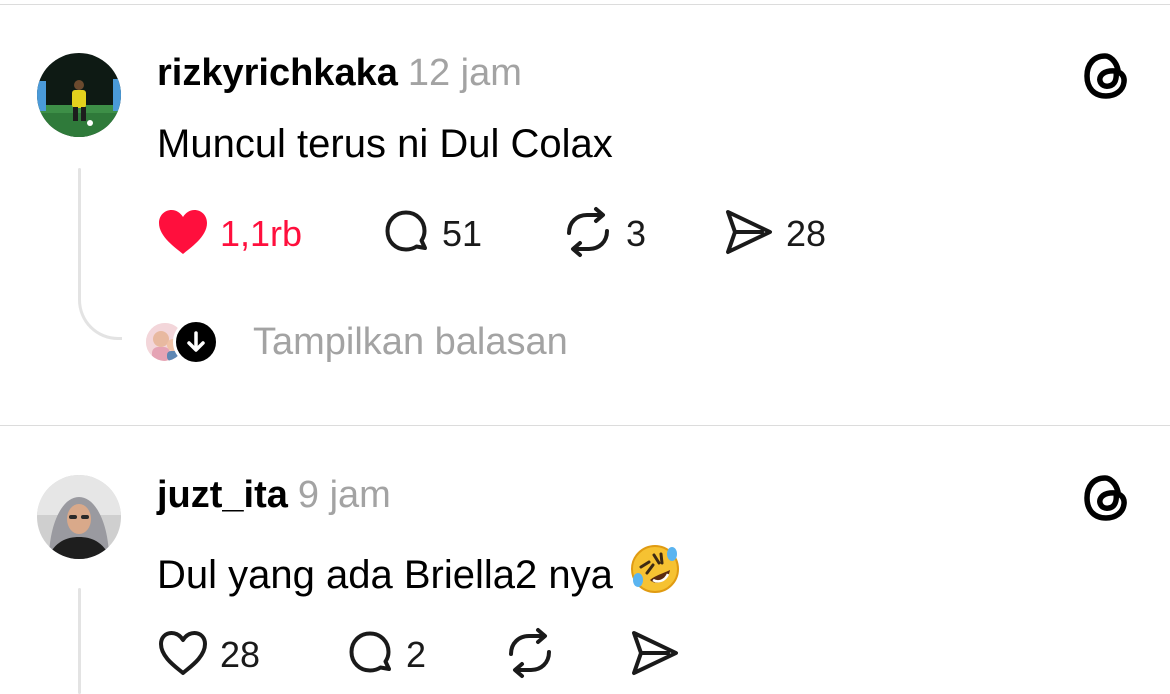  What do you see at coordinates (100, 312) in the screenshot?
I see `thread-line-curve` at bounding box center [100, 312].